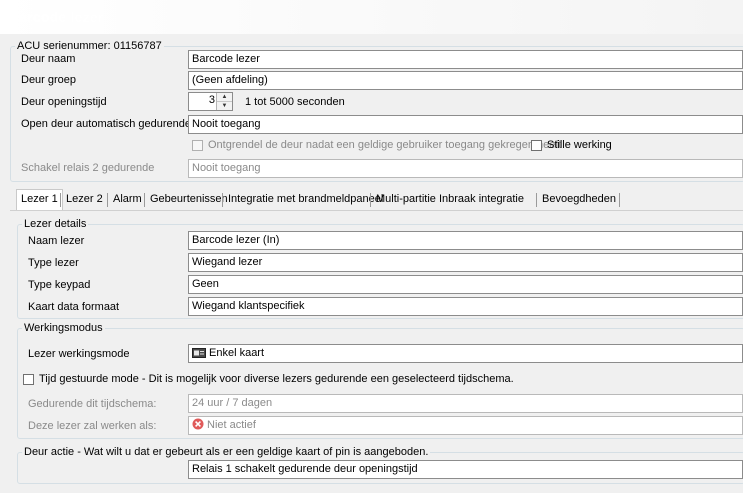  What do you see at coordinates (465, 284) in the screenshot?
I see `keypad-type-select: Geen` at bounding box center [465, 284].